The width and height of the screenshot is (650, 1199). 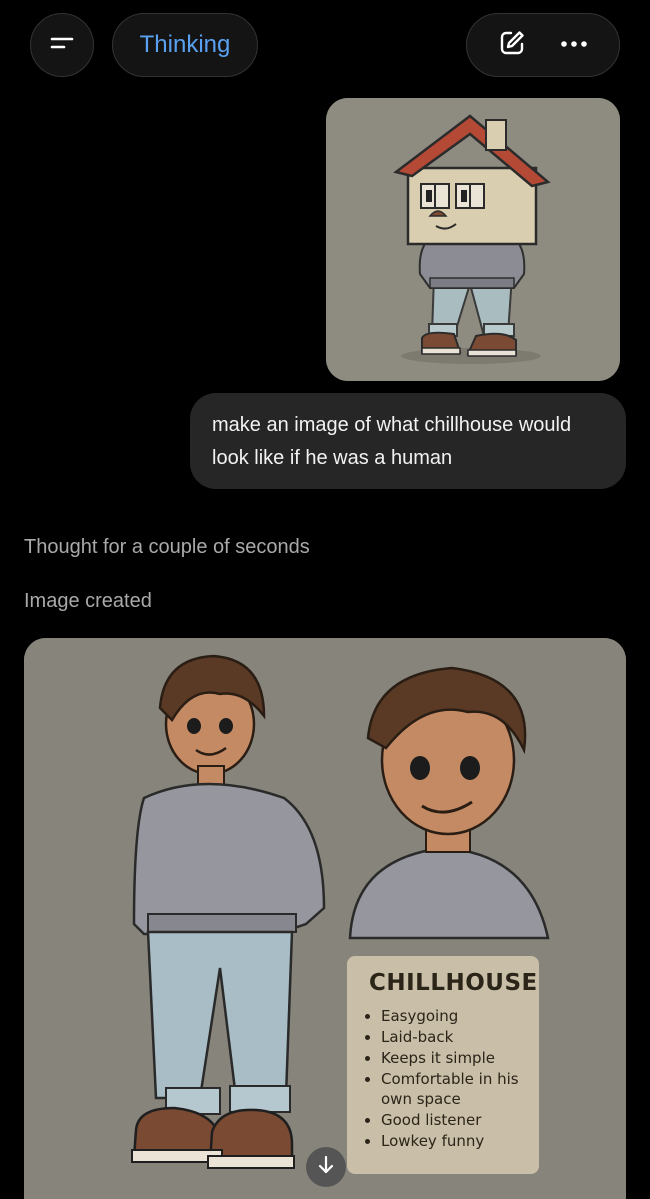 What do you see at coordinates (88, 601) in the screenshot?
I see `image-created-status: Image created` at bounding box center [88, 601].